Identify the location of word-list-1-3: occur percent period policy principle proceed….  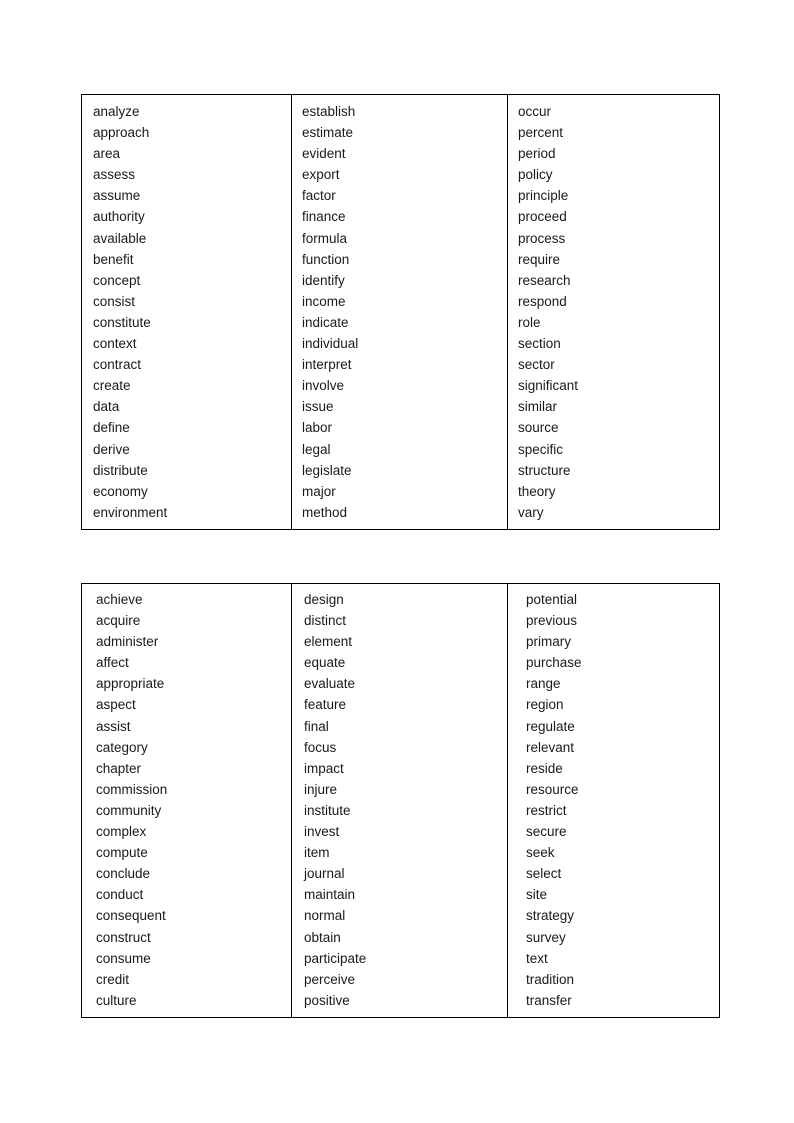
(613, 312).